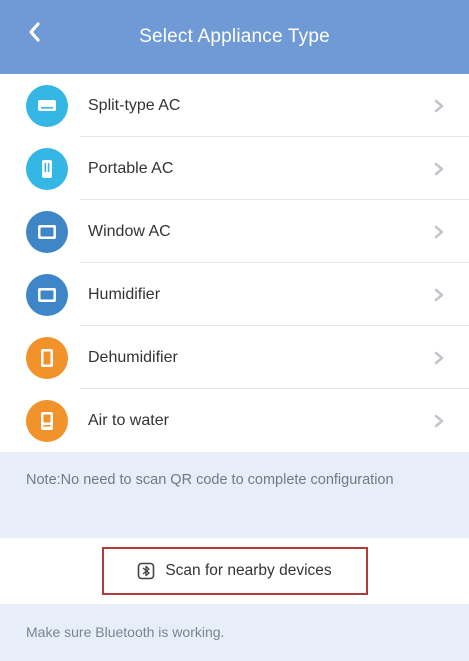 This screenshot has width=469, height=661. I want to click on back-button, so click(34, 34).